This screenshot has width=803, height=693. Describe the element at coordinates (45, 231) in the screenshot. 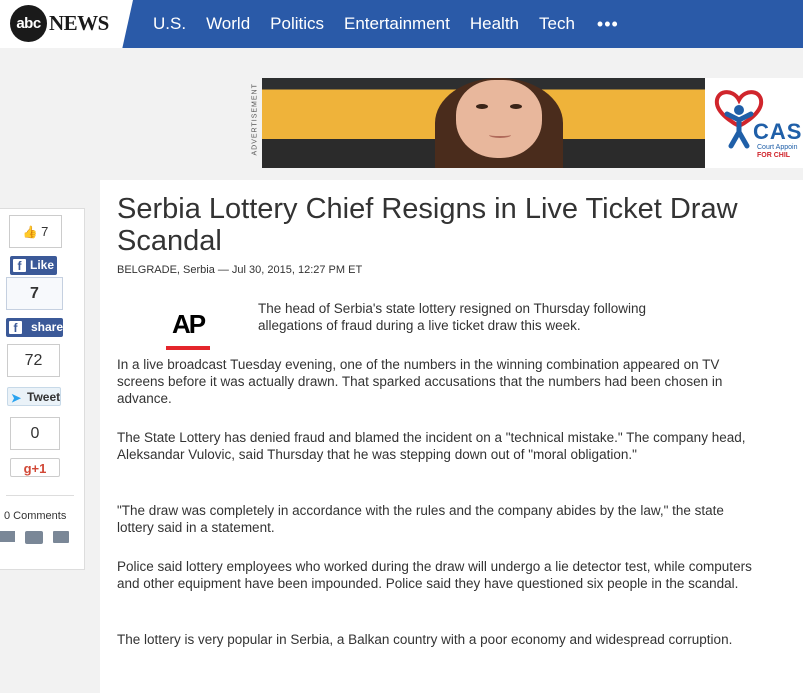

I see `facebook-like-count-value: 7` at that location.